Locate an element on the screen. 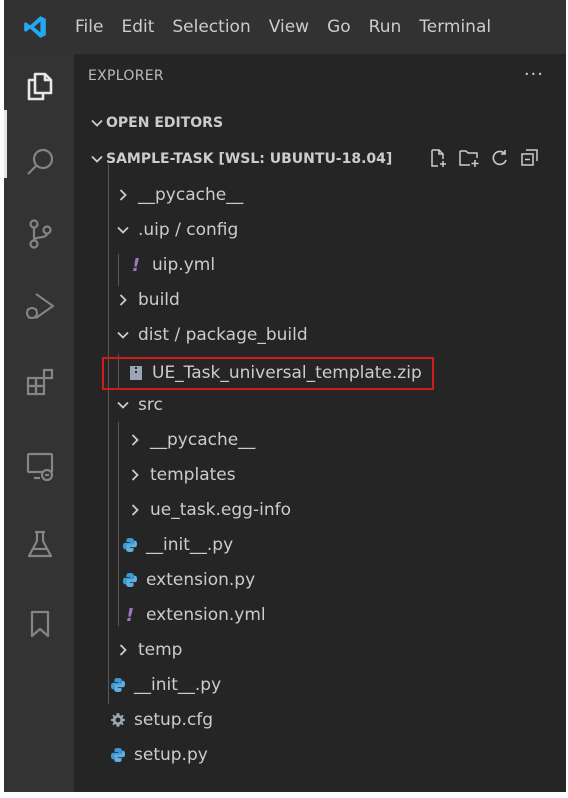 Image resolution: width=568 pixels, height=798 pixels. remote-explorer-icon is located at coordinates (40, 466).